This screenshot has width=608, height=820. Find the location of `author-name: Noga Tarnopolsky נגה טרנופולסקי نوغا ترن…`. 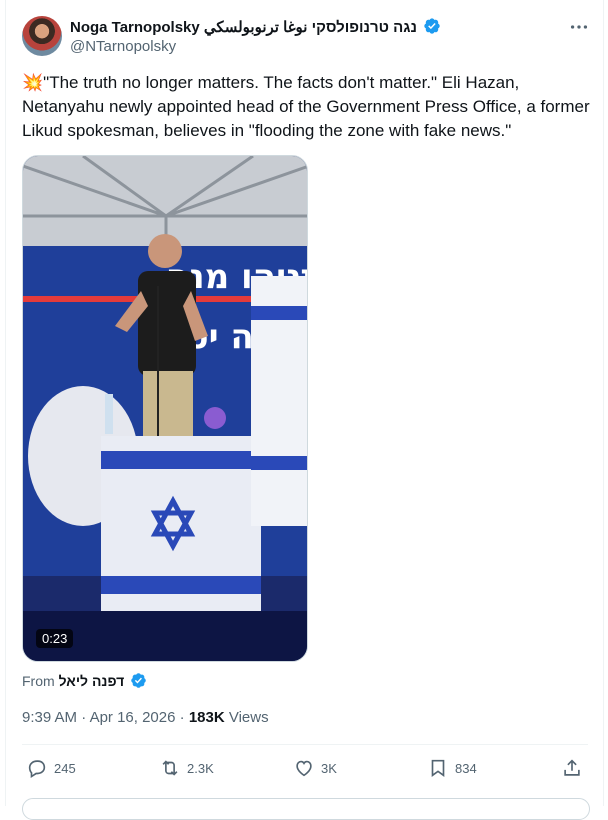

author-name: Noga Tarnopolsky נגה טרנופולסקי نوغا ترن… is located at coordinates (243, 27).